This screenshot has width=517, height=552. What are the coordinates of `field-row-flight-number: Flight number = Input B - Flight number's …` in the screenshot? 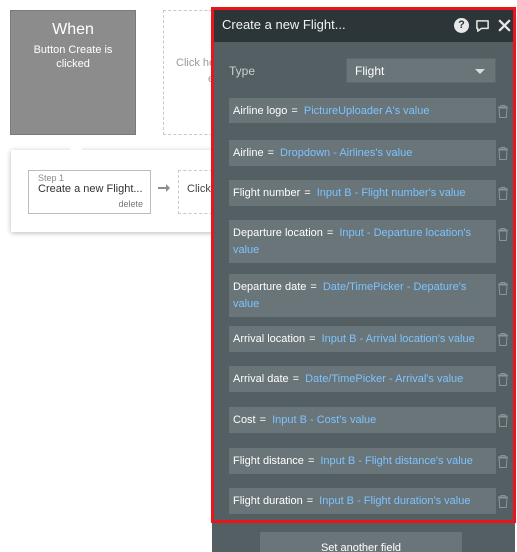 It's located at (362, 193).